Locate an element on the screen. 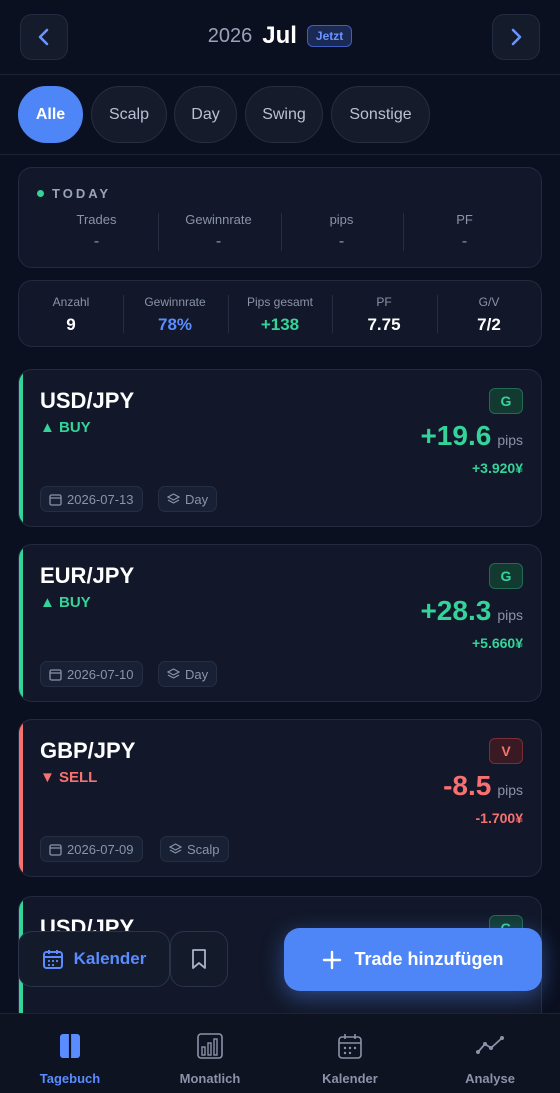 The width and height of the screenshot is (560, 1093). now-button: Jetzt is located at coordinates (329, 36).